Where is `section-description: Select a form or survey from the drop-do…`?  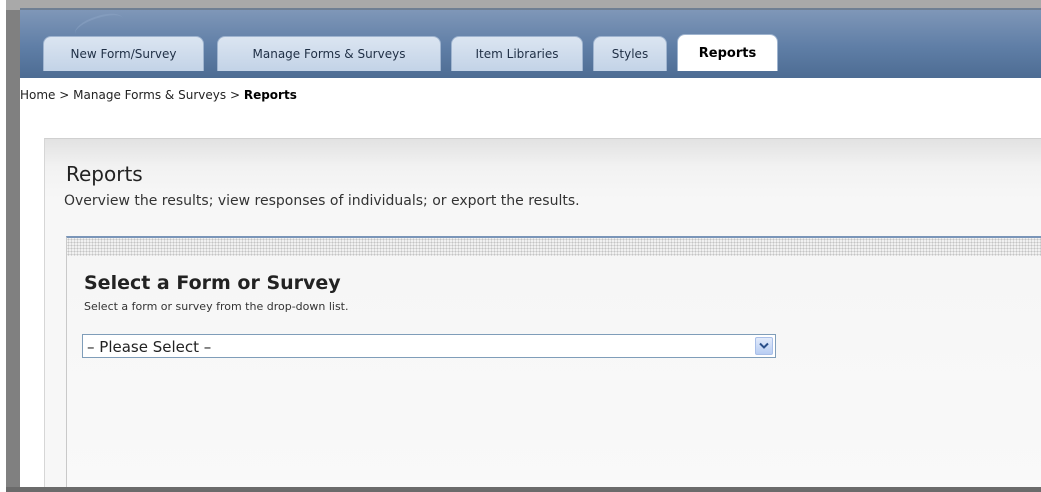 section-description: Select a form or survey from the drop-do… is located at coordinates (216, 306).